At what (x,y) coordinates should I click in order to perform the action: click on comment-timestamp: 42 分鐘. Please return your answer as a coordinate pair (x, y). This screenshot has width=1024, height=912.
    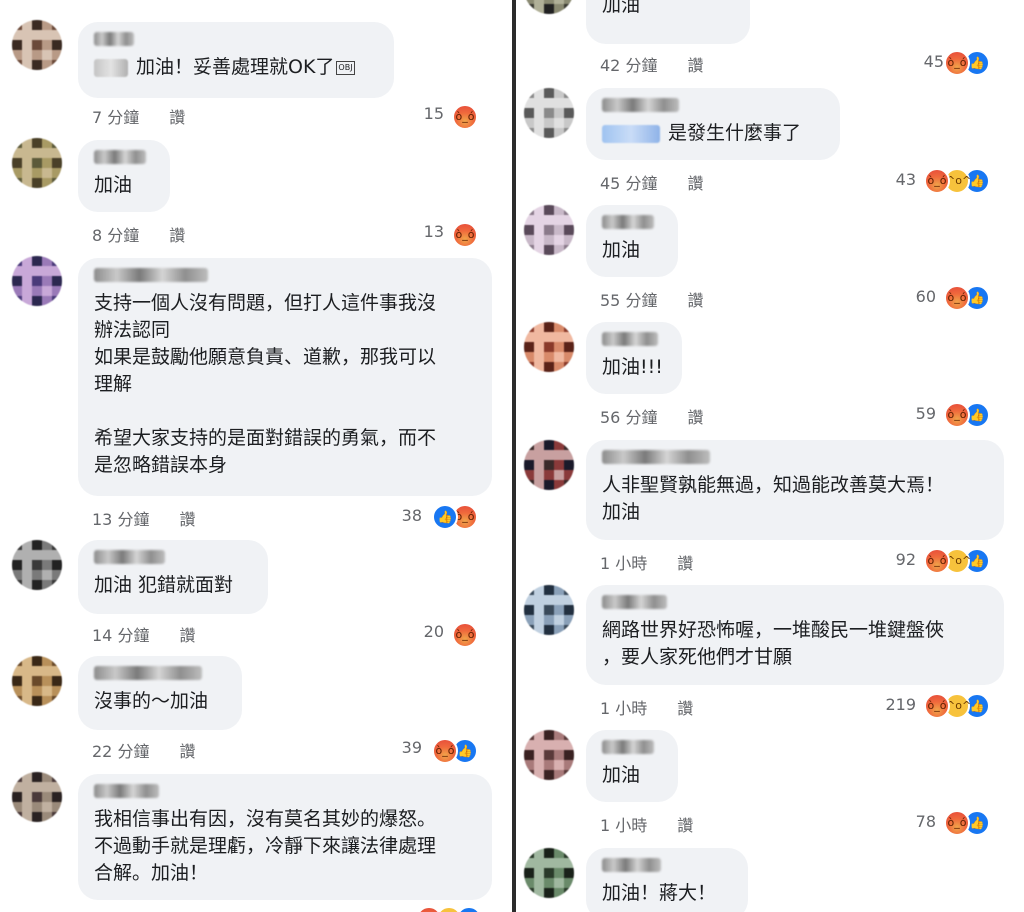
    Looking at the image, I should click on (628, 64).